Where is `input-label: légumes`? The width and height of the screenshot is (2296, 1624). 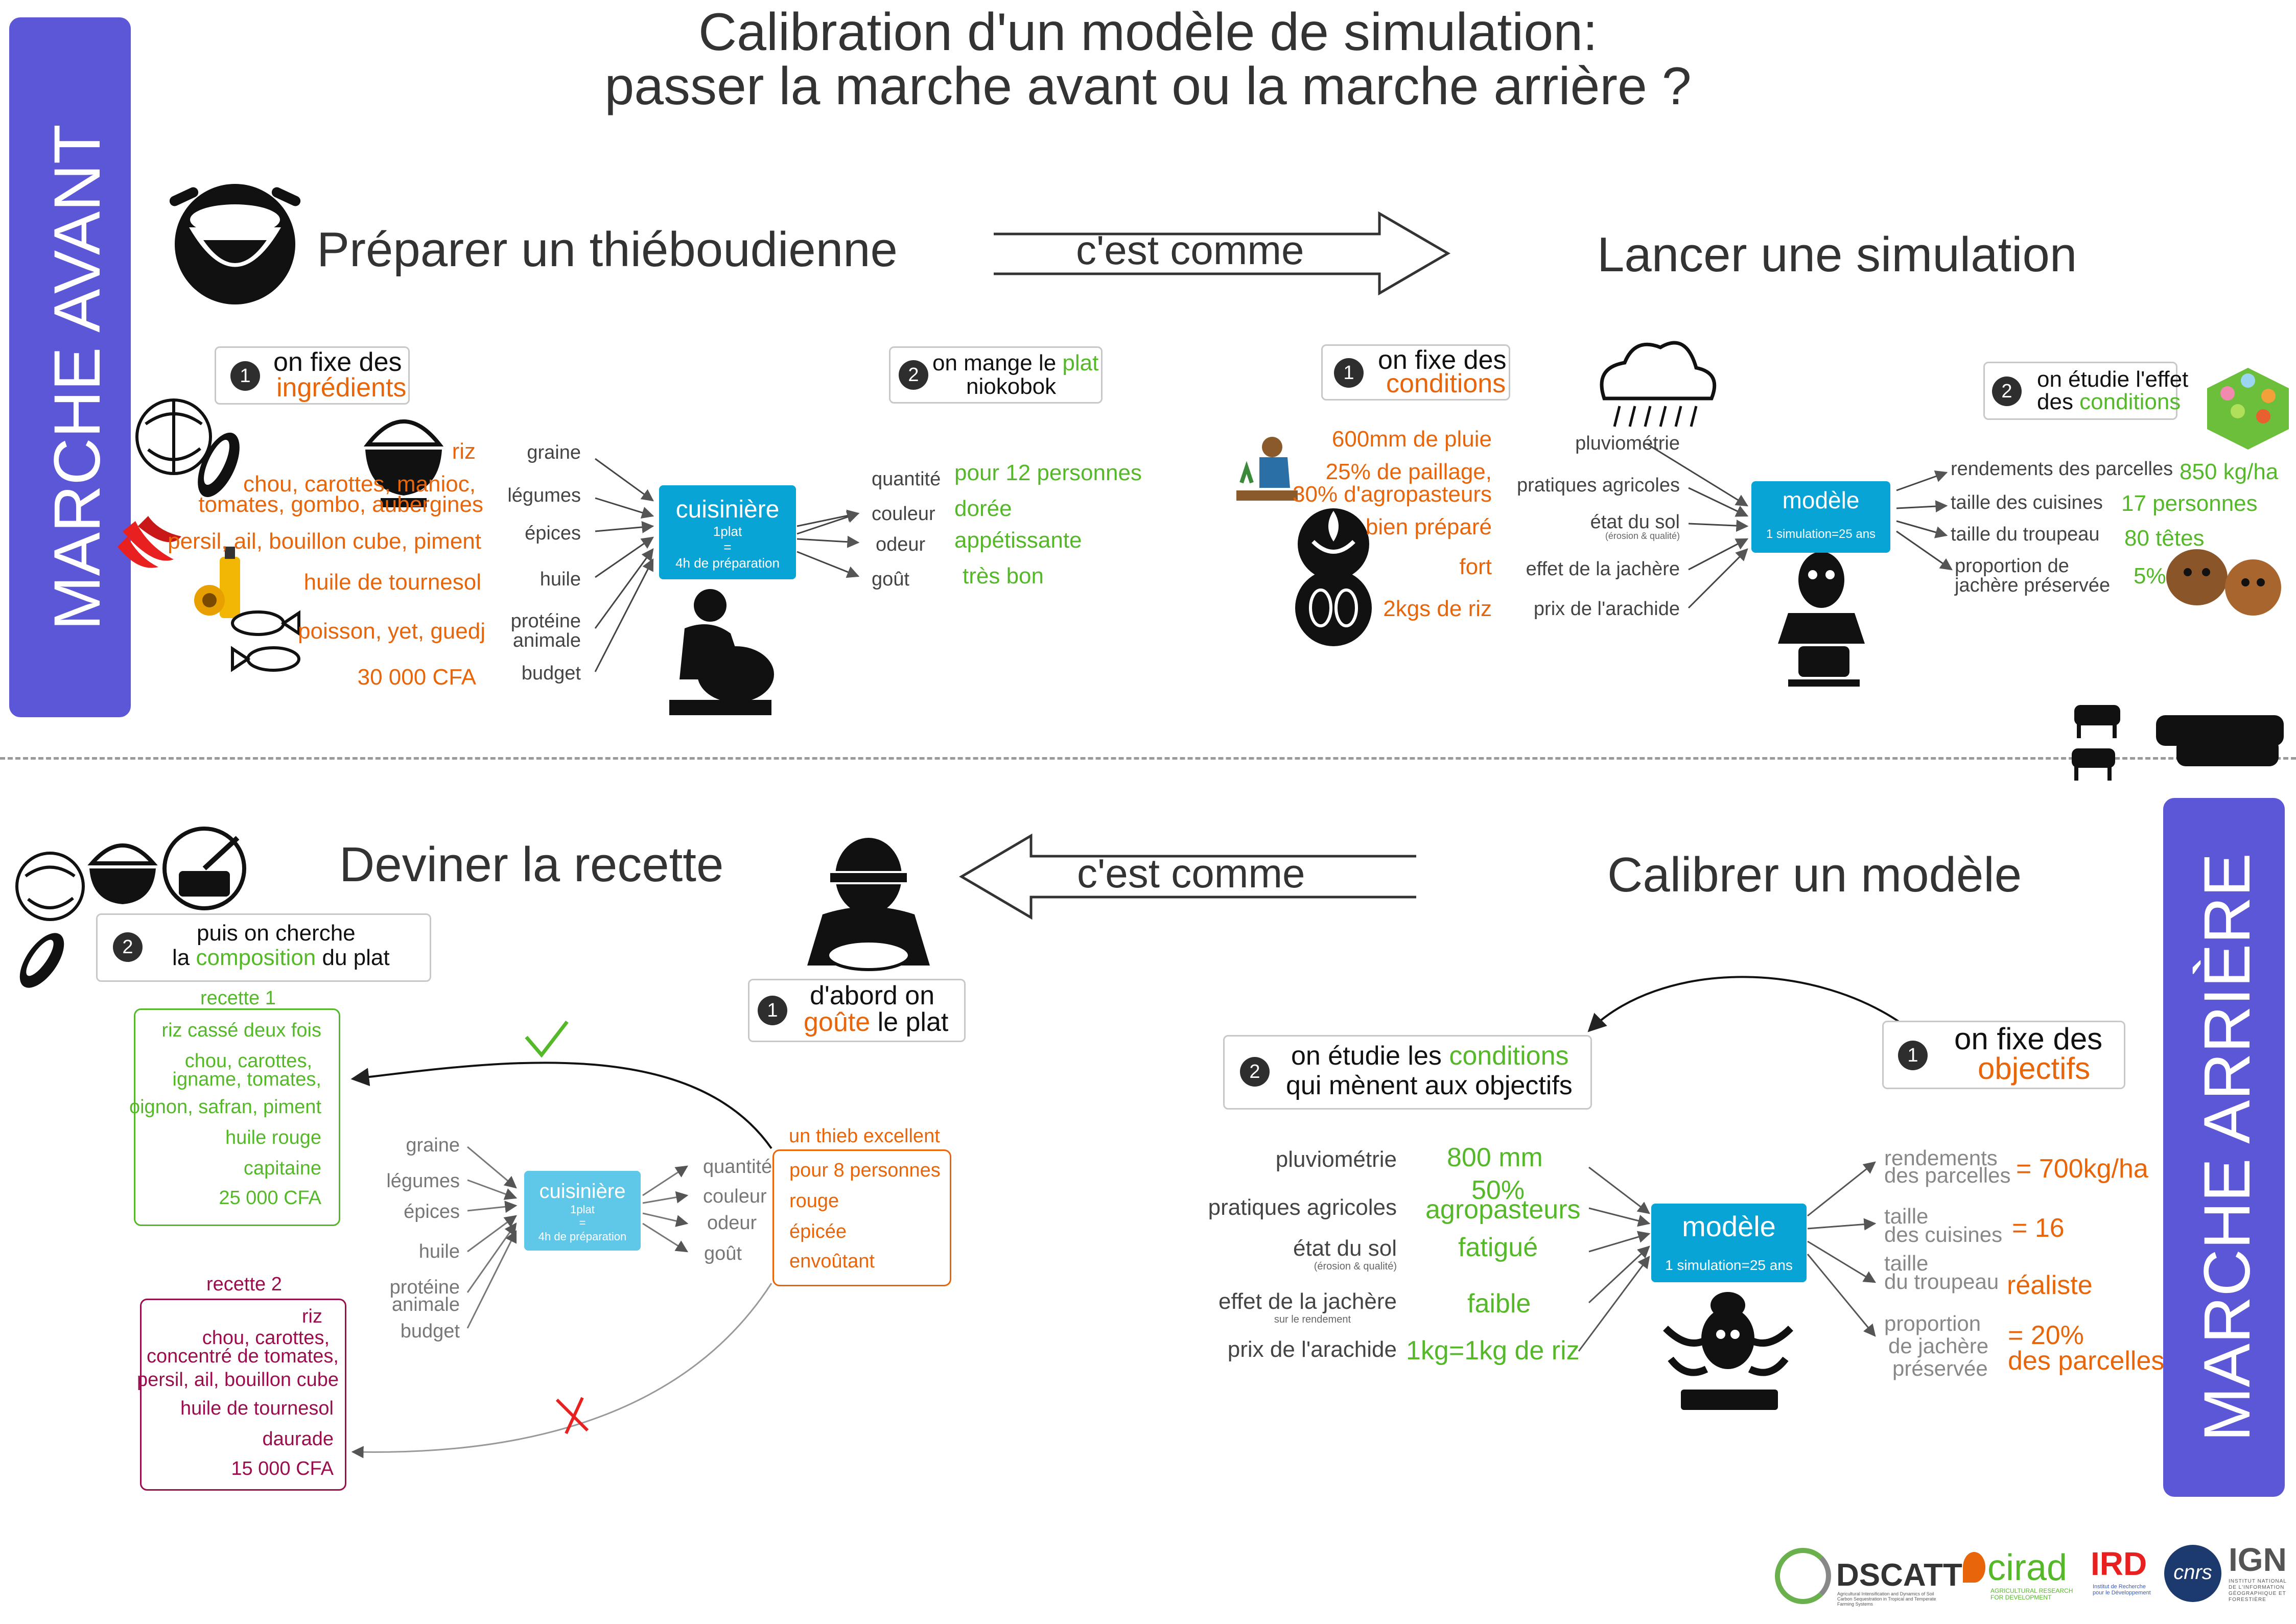 input-label: légumes is located at coordinates (423, 1181).